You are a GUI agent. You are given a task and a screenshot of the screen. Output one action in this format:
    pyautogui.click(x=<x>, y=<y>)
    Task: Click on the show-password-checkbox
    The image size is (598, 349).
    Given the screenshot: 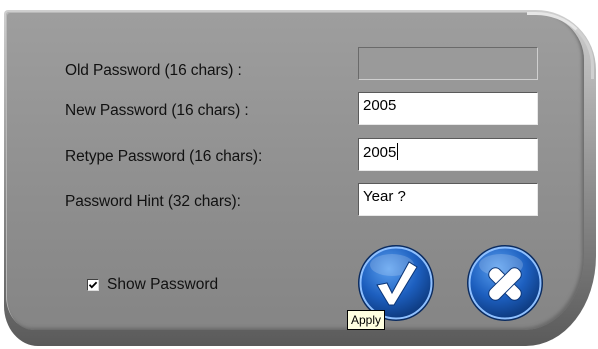 What is the action you would take?
    pyautogui.click(x=93, y=285)
    